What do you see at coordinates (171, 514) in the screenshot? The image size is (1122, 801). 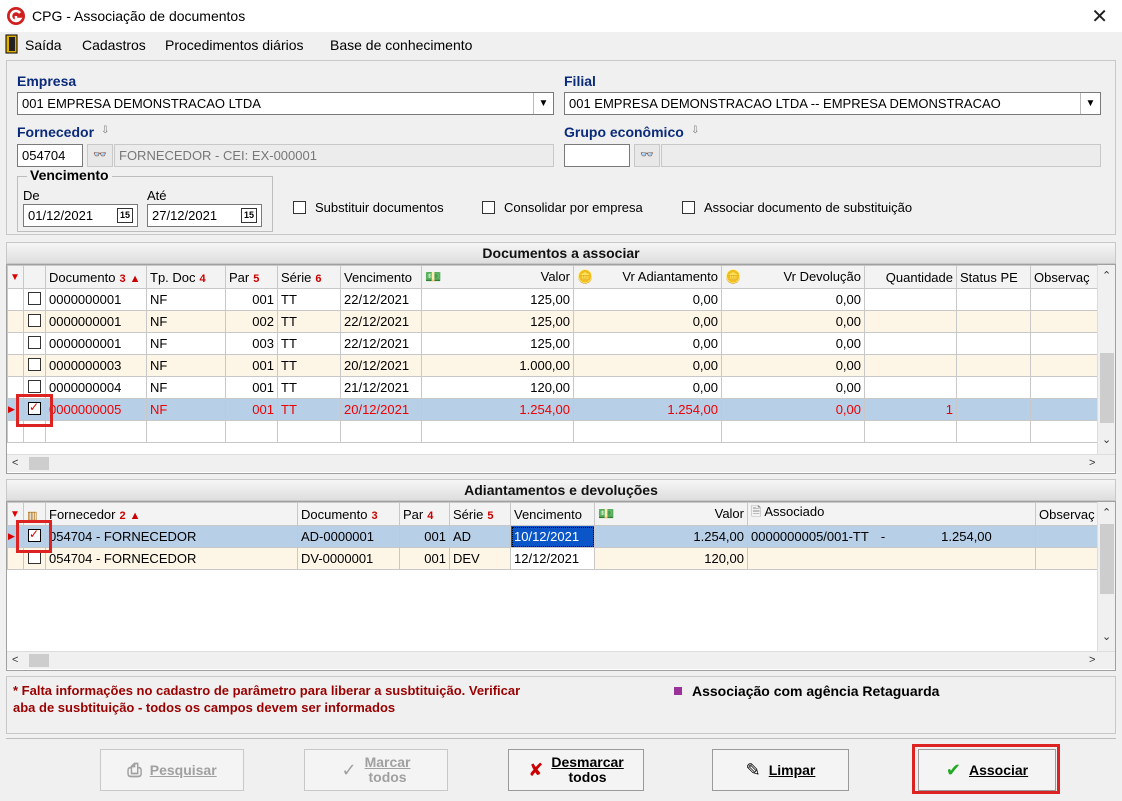 I see `col-fornecedor: Fornecedor 2 ▲` at bounding box center [171, 514].